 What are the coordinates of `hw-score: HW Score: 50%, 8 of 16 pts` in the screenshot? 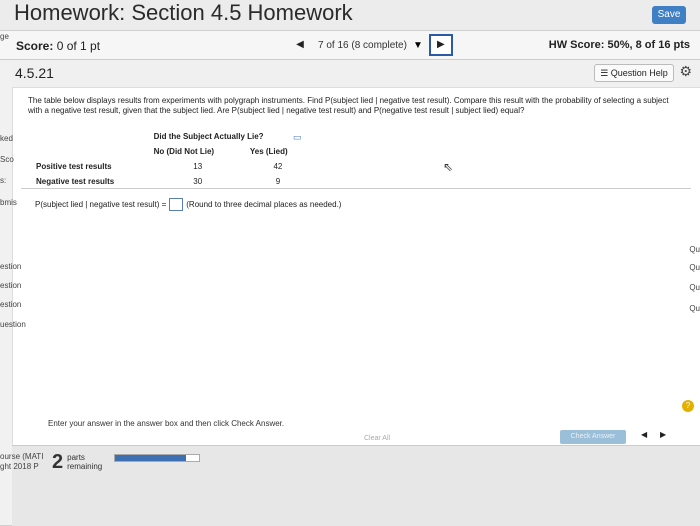 It's located at (619, 45).